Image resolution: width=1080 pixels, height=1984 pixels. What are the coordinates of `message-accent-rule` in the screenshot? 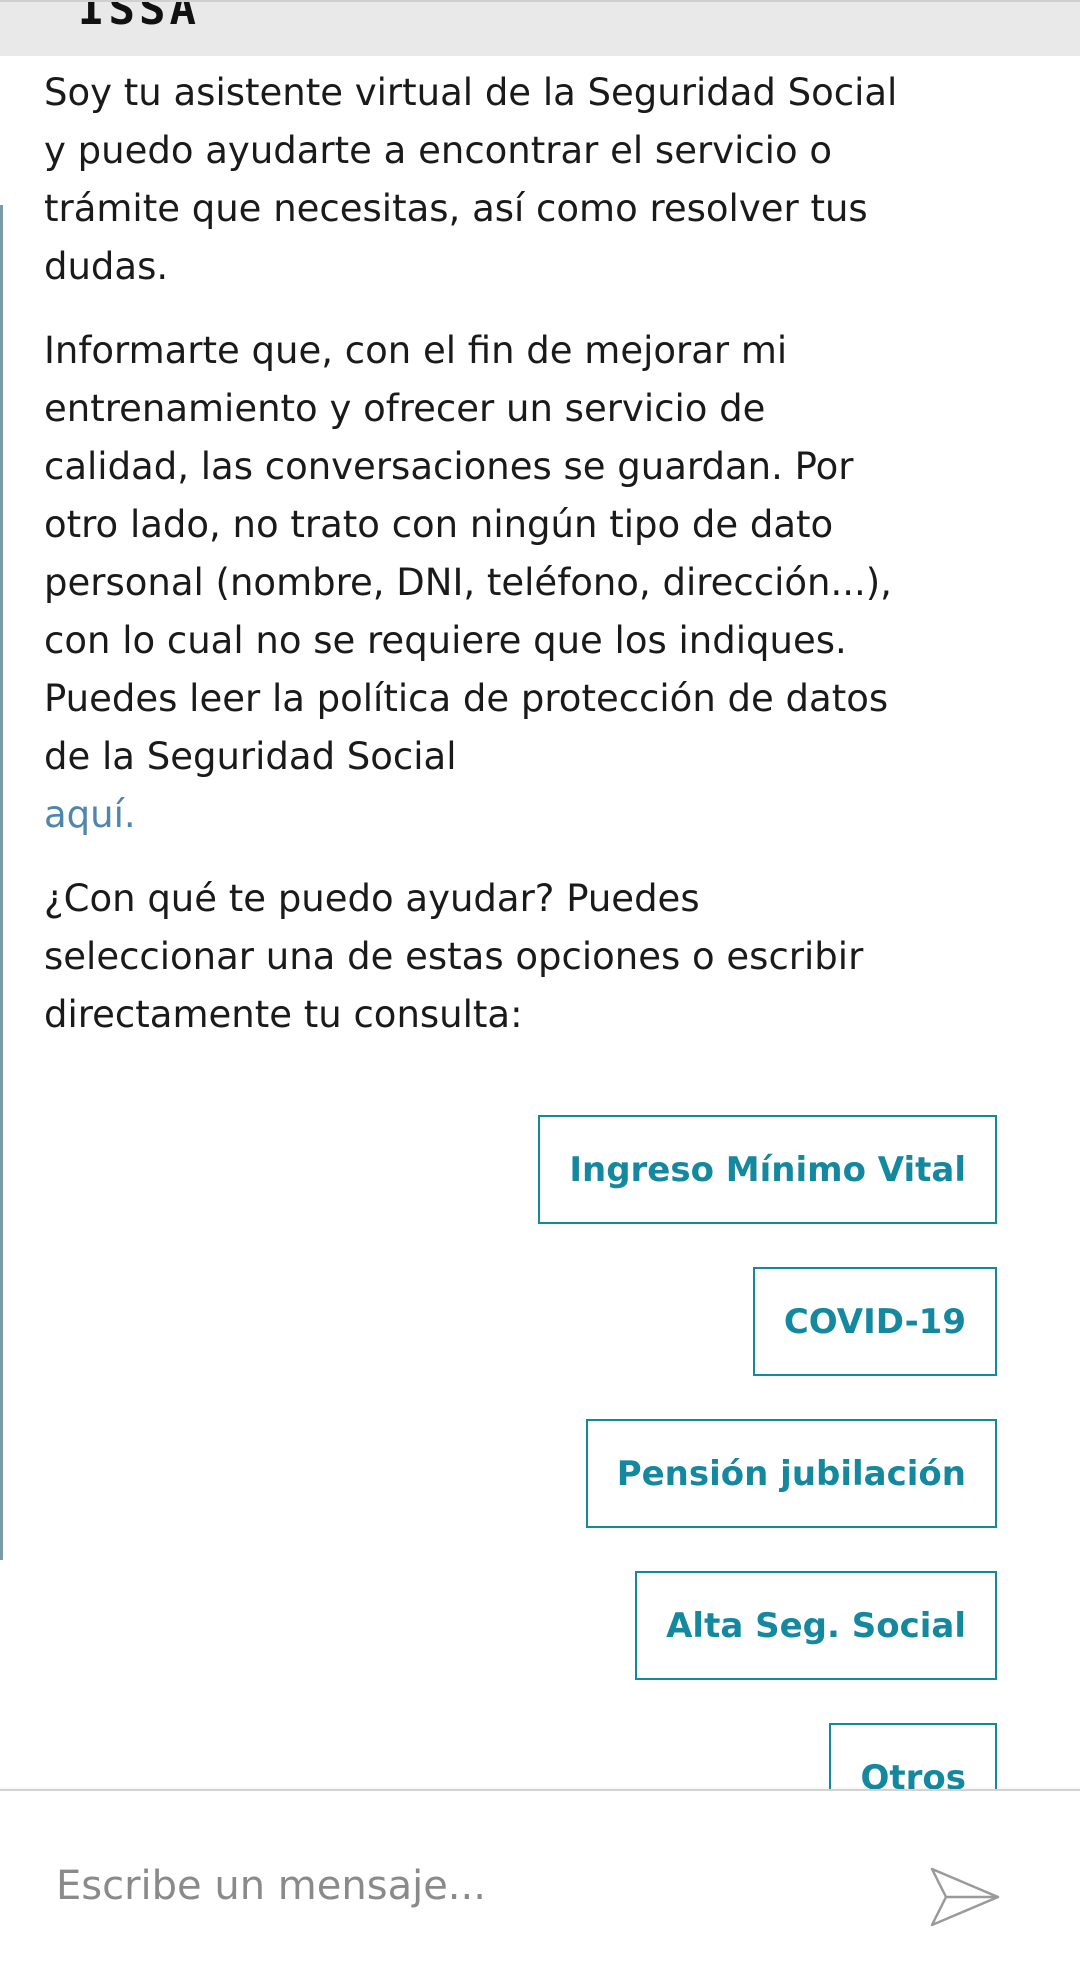 It's located at (1, 882).